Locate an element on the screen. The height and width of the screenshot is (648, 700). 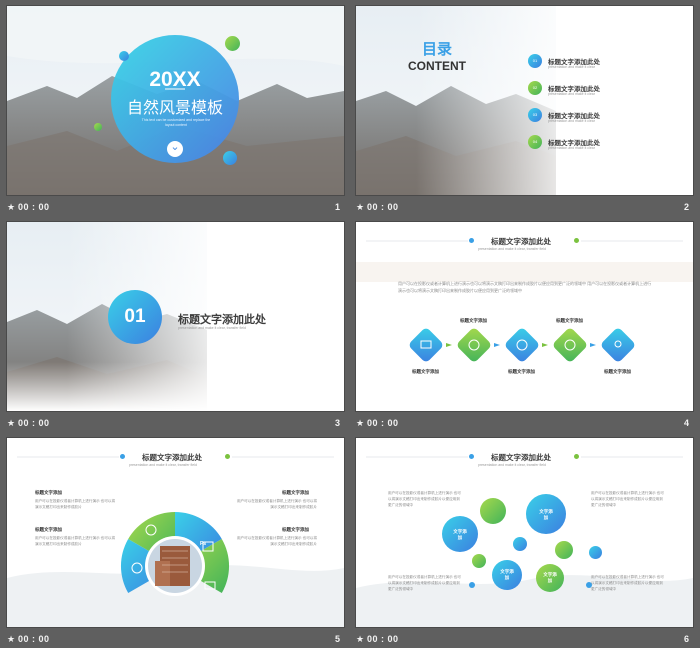
slide-number: 5 is located at coordinates (337, 639).